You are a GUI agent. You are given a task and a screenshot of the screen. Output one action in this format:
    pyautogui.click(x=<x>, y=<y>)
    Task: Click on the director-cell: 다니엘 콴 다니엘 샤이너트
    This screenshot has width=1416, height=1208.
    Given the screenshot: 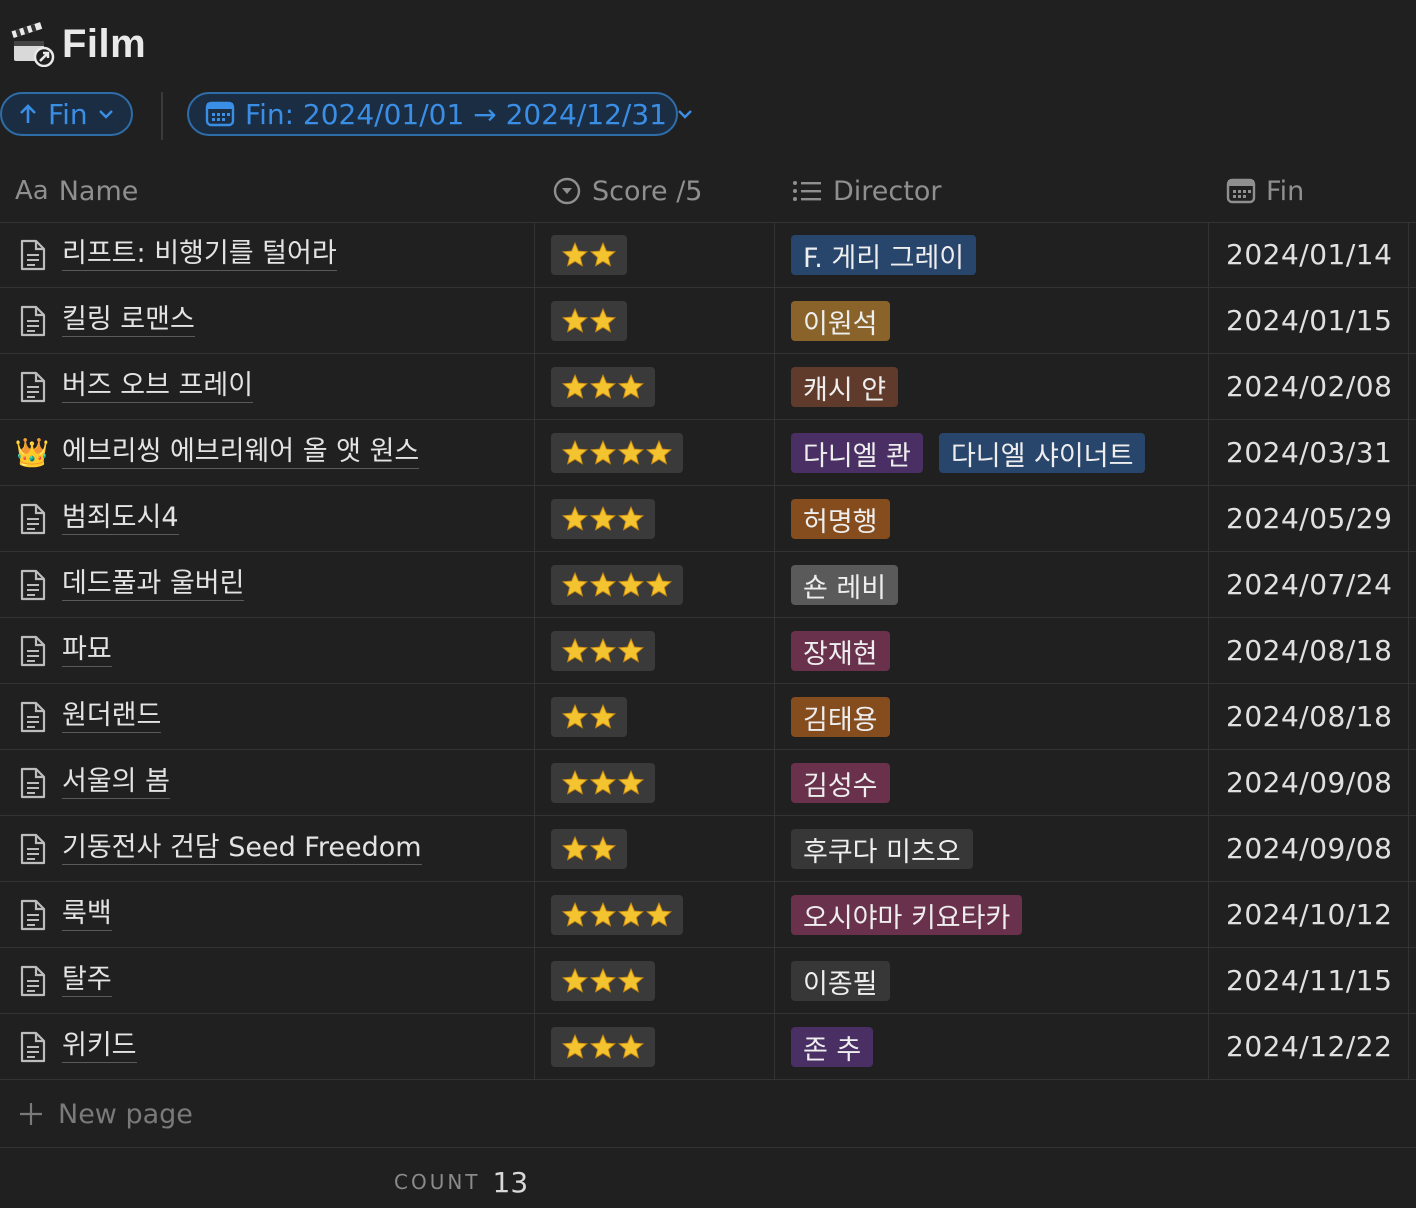 What is the action you would take?
    pyautogui.click(x=968, y=453)
    